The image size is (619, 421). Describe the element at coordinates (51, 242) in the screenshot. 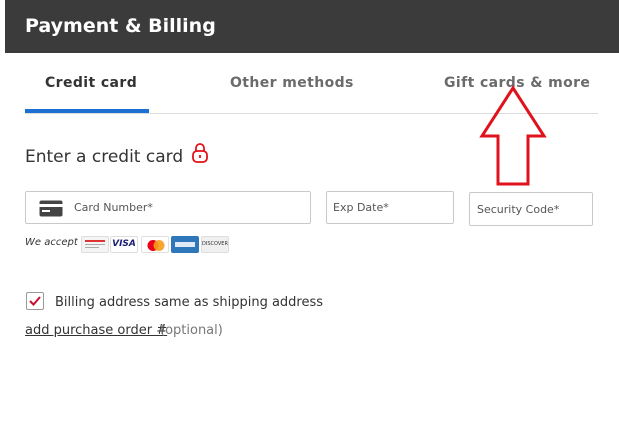

I see `we-accept-label: We accept` at that location.